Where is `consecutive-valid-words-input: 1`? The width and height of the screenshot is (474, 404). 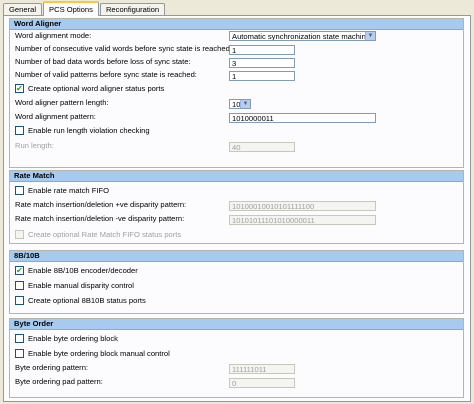 consecutive-valid-words-input: 1 is located at coordinates (262, 50).